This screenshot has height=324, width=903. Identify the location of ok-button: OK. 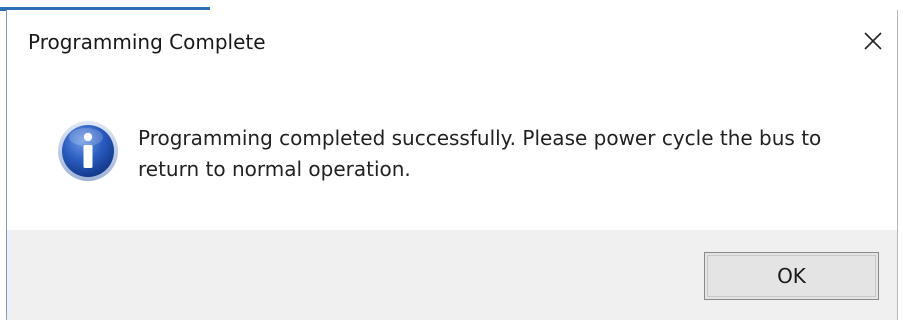
(791, 276).